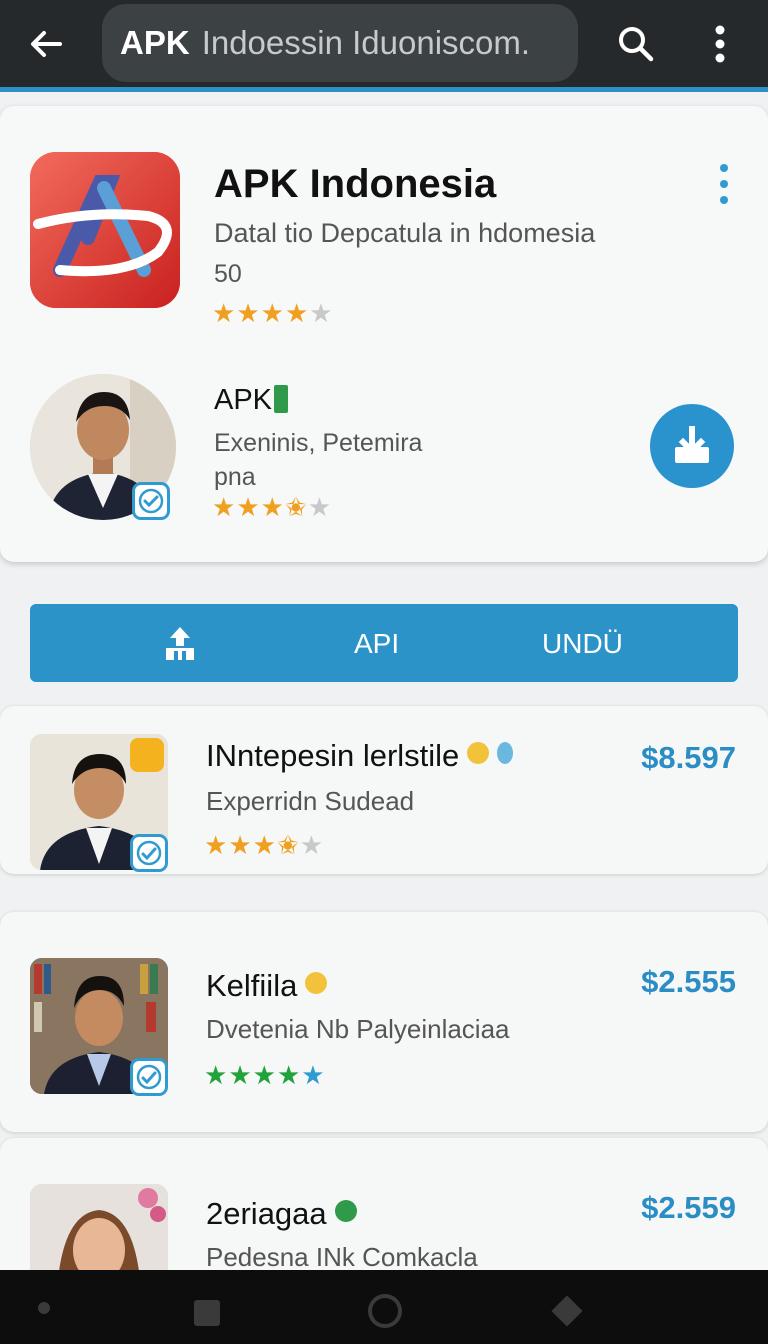 Image resolution: width=768 pixels, height=1344 pixels. What do you see at coordinates (180, 643) in the screenshot?
I see `upload-icon` at bounding box center [180, 643].